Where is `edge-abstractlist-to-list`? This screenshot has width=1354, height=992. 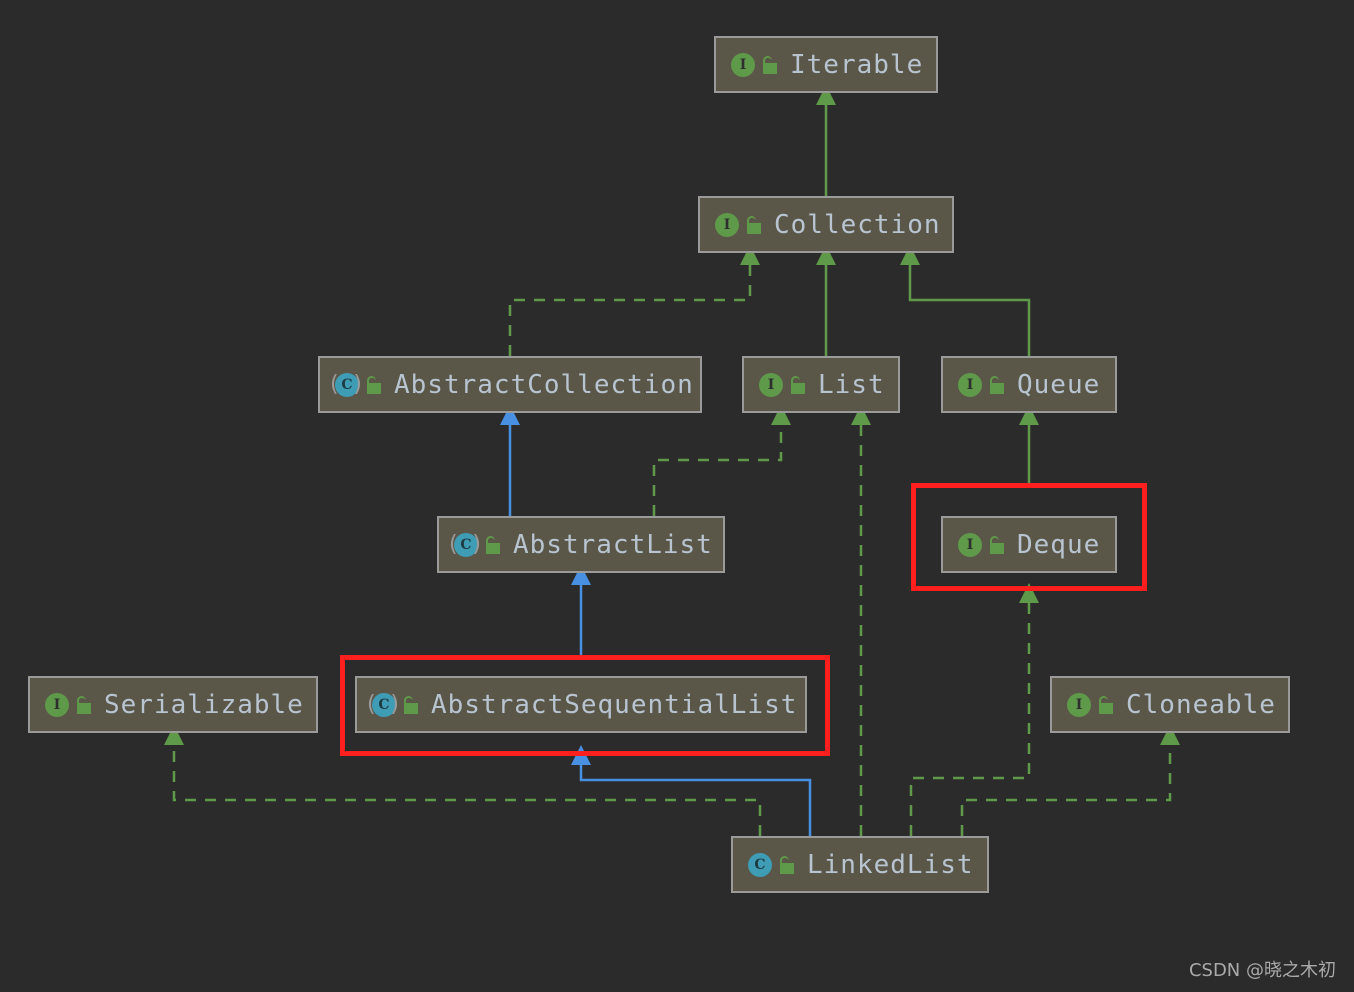
edge-abstractlist-to-list is located at coordinates (717, 468).